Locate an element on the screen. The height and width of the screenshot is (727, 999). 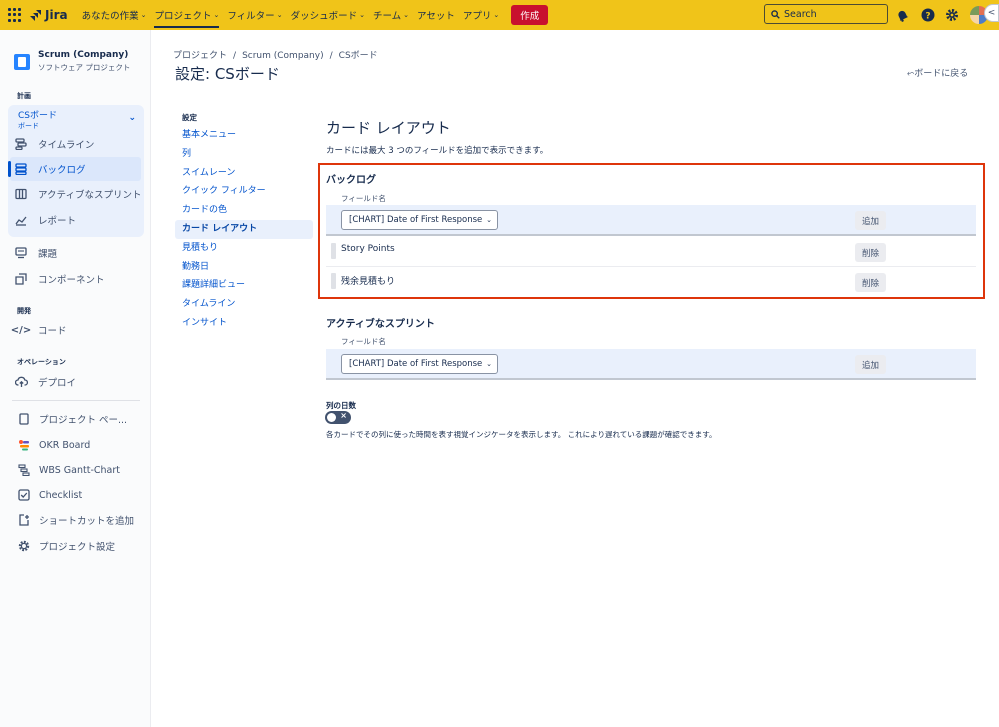
nav-projects: プロジェクト ⌄ is located at coordinates (186, 15).